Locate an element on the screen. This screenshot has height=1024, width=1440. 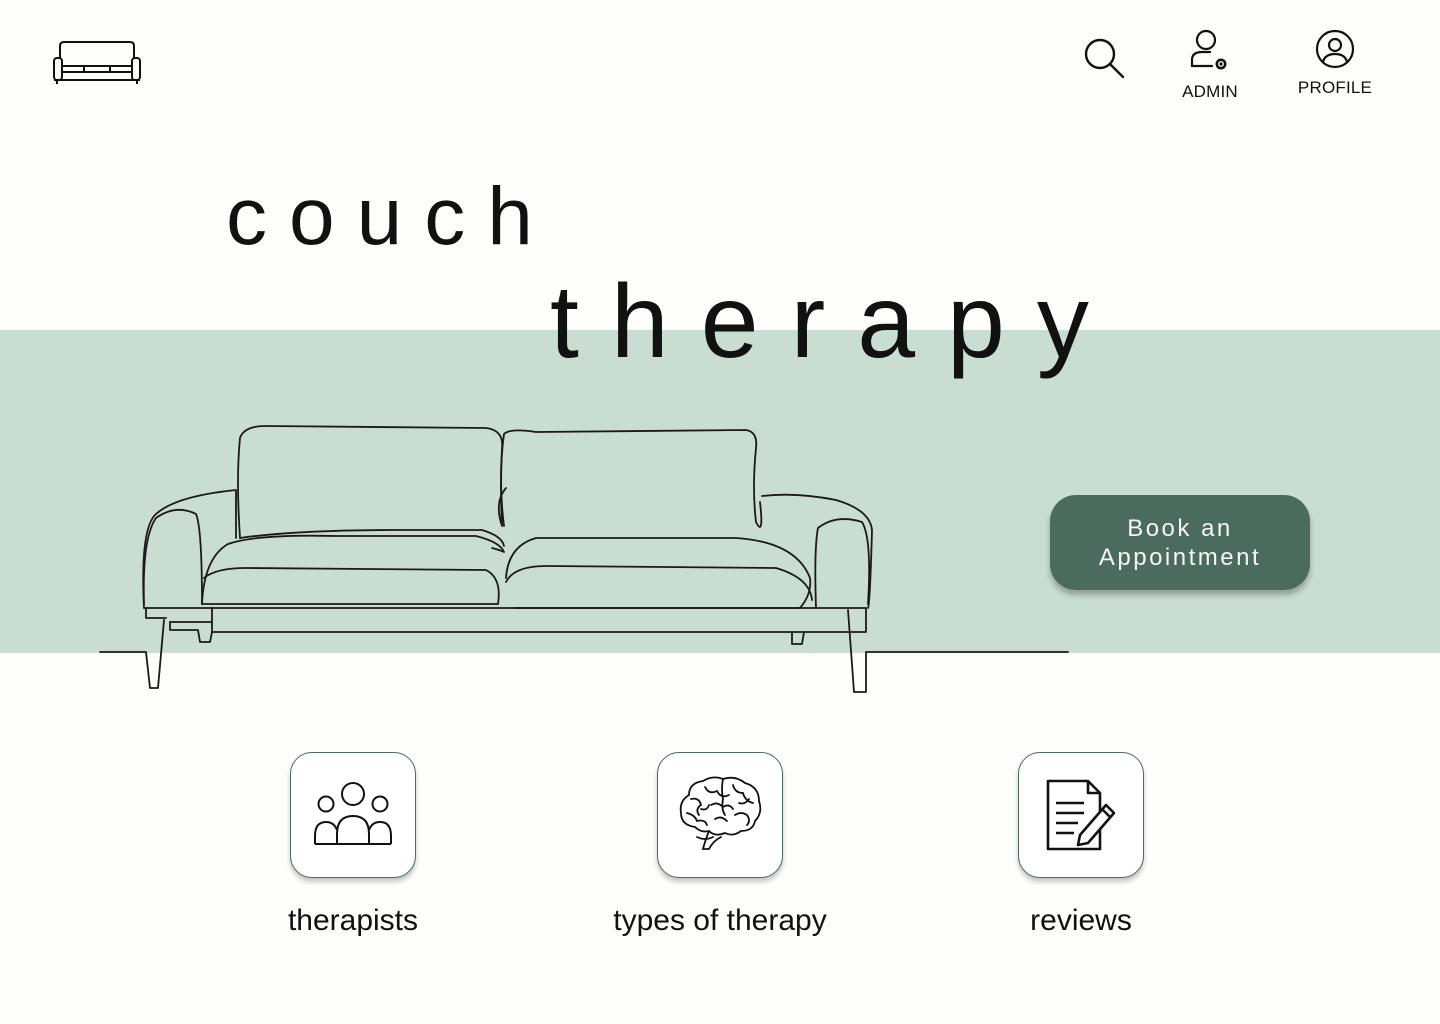
brain-icon is located at coordinates (720, 813).